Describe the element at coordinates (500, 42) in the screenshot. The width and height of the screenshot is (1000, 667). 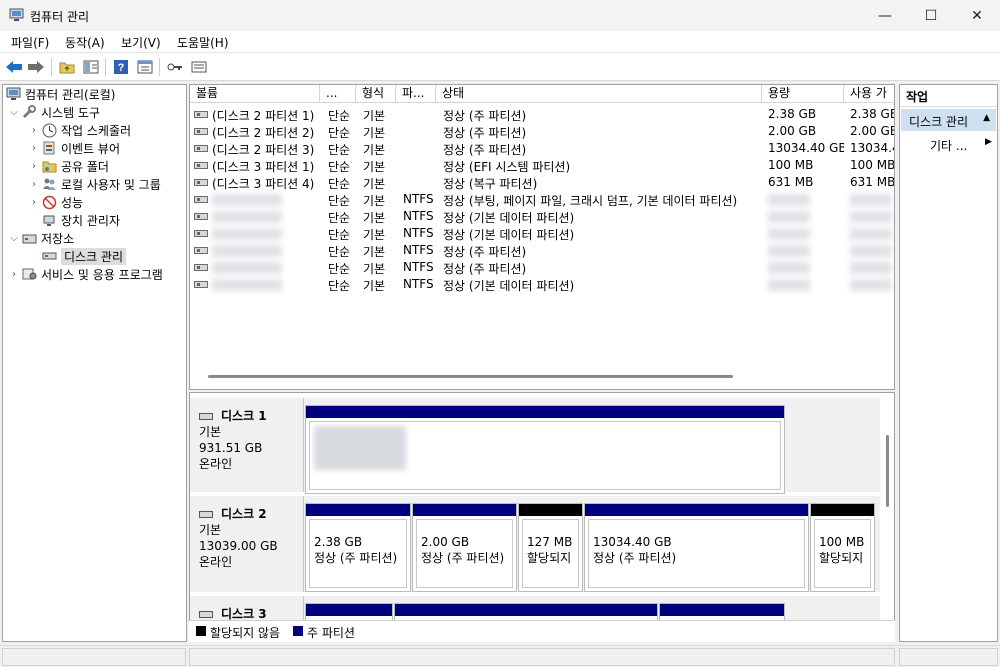
I see `menu-bar: 파일(F) 동작(A) 보기(V) 도움말(H)` at that location.